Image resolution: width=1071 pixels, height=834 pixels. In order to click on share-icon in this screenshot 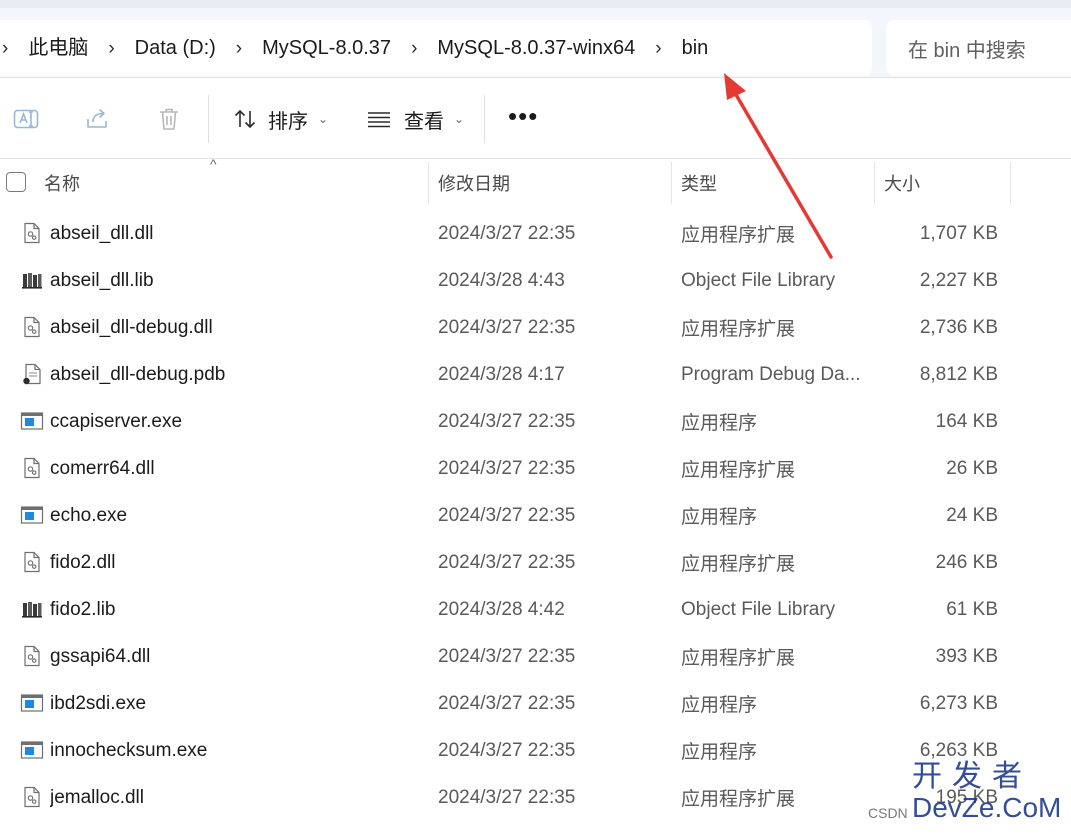, I will do `click(98, 119)`.